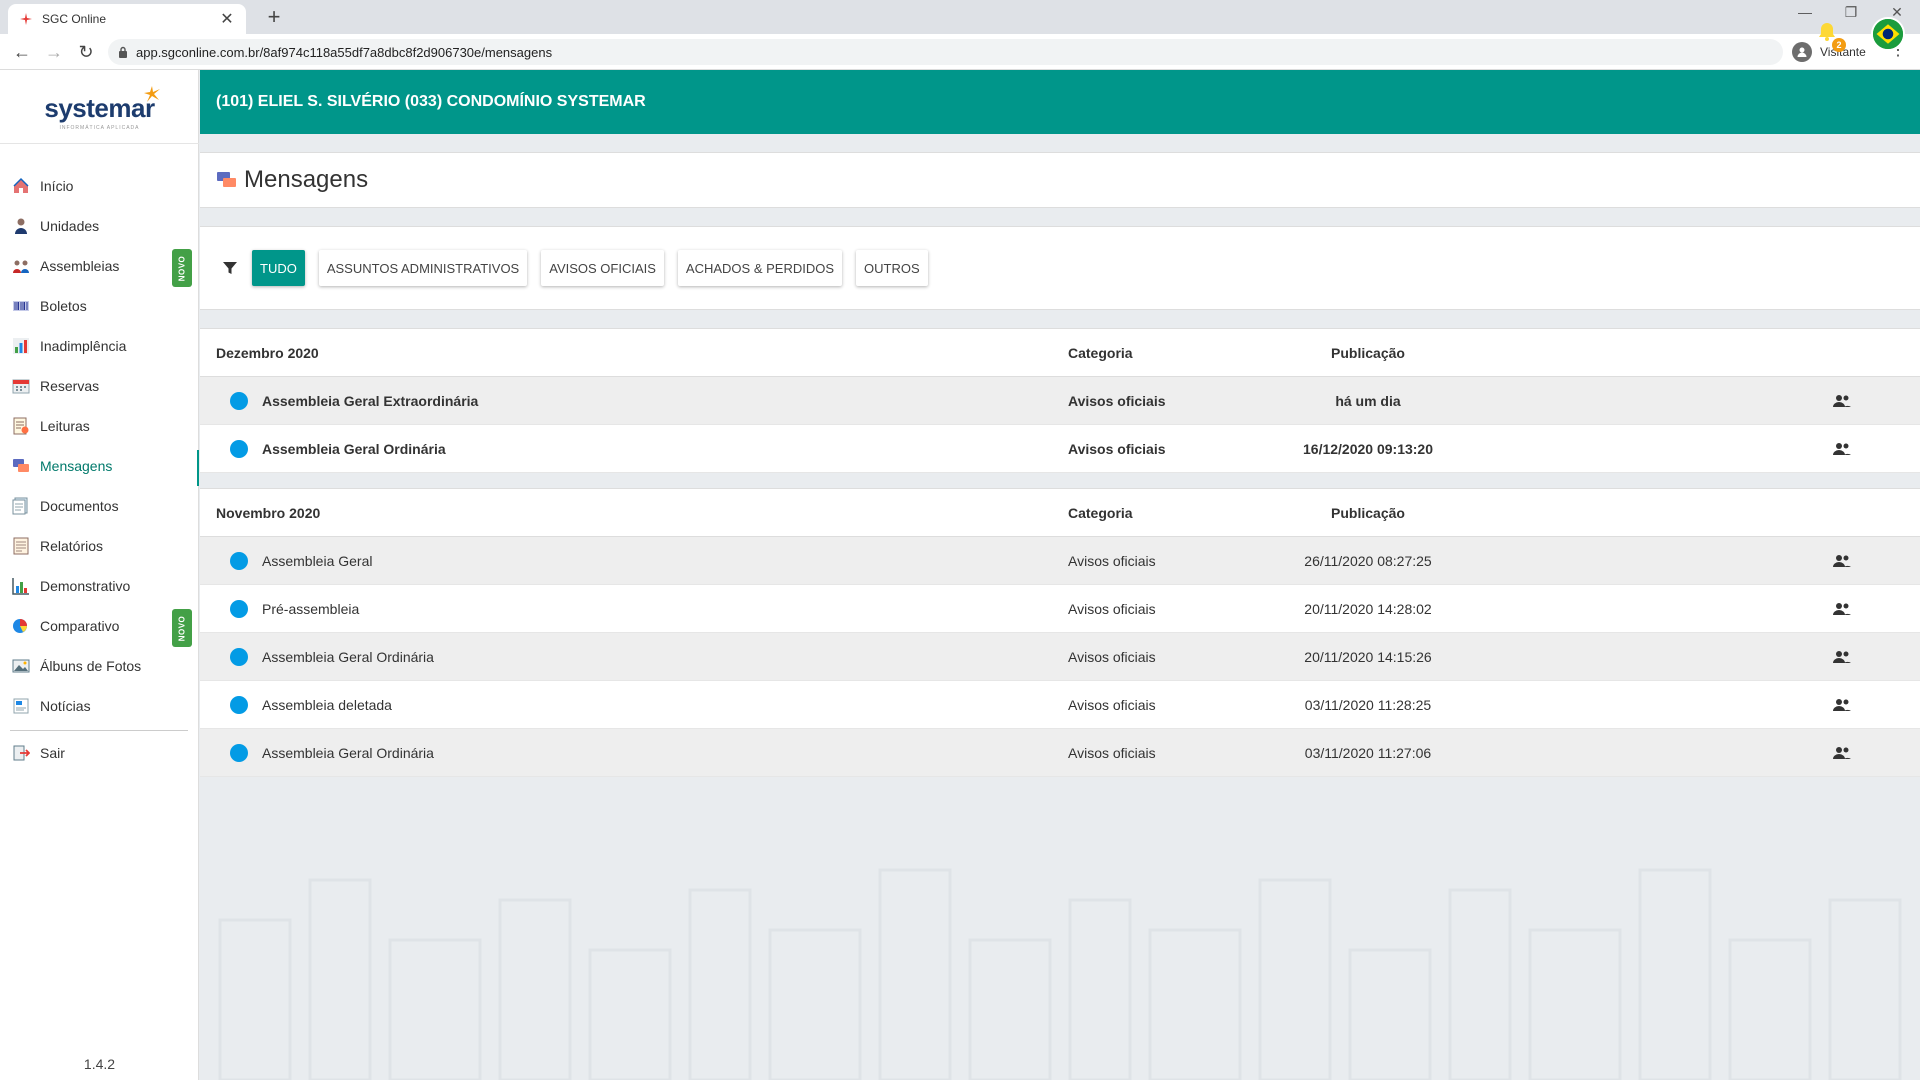 The height and width of the screenshot is (1080, 1920). I want to click on logo-star-icon, so click(152, 94).